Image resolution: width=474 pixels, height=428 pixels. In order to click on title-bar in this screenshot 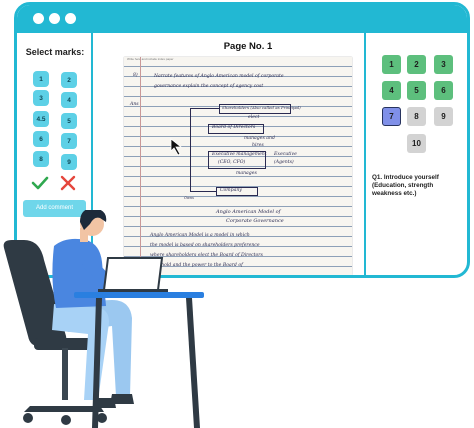, I will do `click(242, 19)`.